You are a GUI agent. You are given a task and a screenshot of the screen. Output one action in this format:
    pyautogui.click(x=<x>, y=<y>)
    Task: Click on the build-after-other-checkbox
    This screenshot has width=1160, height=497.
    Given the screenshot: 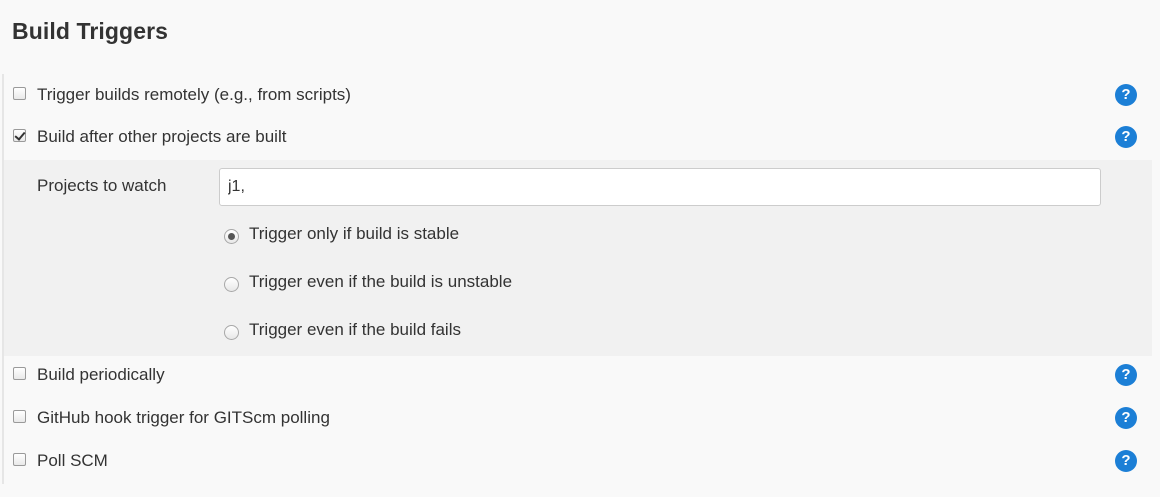 What is the action you would take?
    pyautogui.click(x=19, y=135)
    